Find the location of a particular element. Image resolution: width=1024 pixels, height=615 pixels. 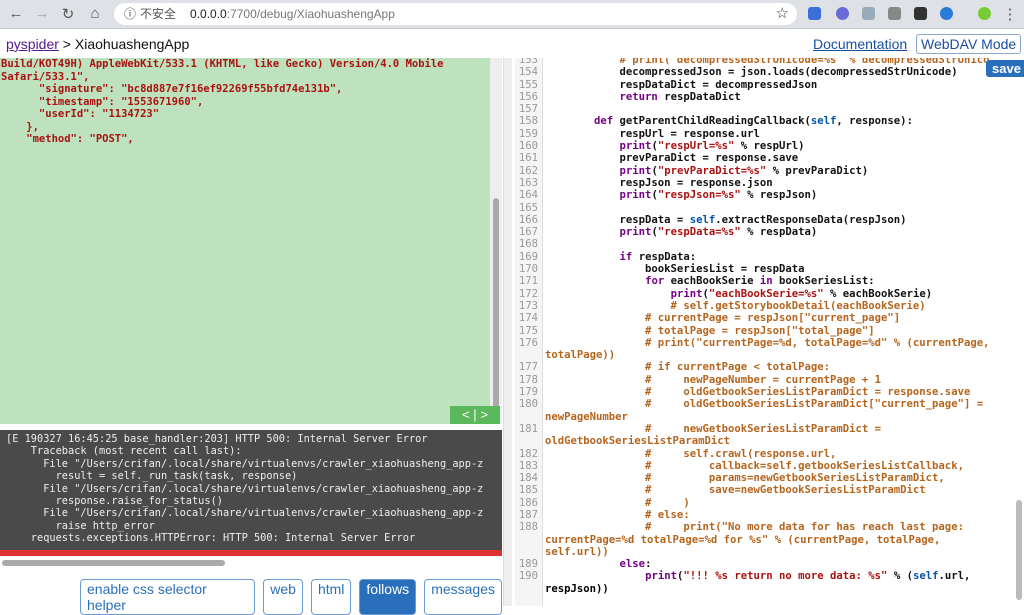

tab-messages: messages is located at coordinates (463, 597).